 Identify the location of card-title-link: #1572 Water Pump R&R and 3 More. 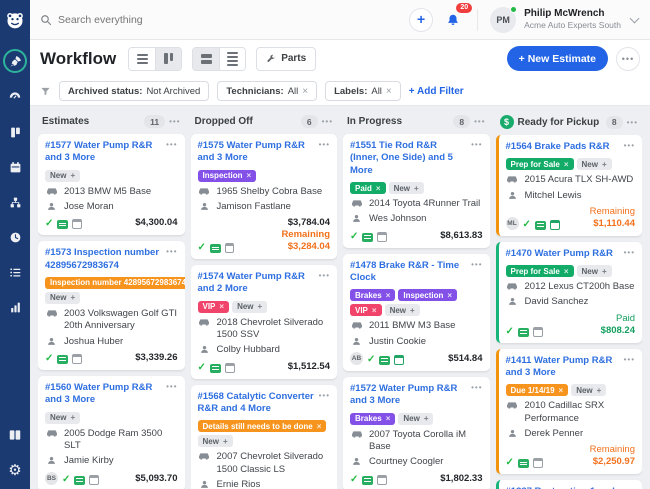
(408, 395).